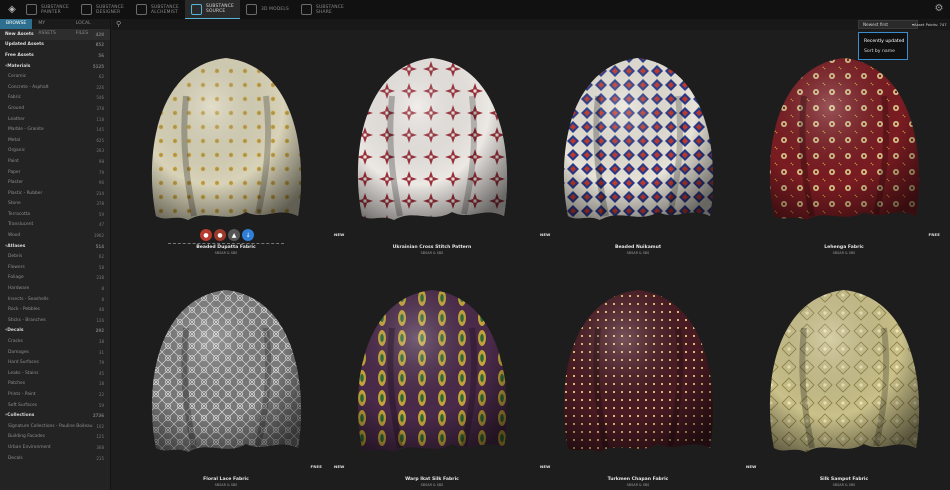 The image size is (950, 490). I want to click on app-tab: SUBSTANCE SOURCE, so click(212, 9).